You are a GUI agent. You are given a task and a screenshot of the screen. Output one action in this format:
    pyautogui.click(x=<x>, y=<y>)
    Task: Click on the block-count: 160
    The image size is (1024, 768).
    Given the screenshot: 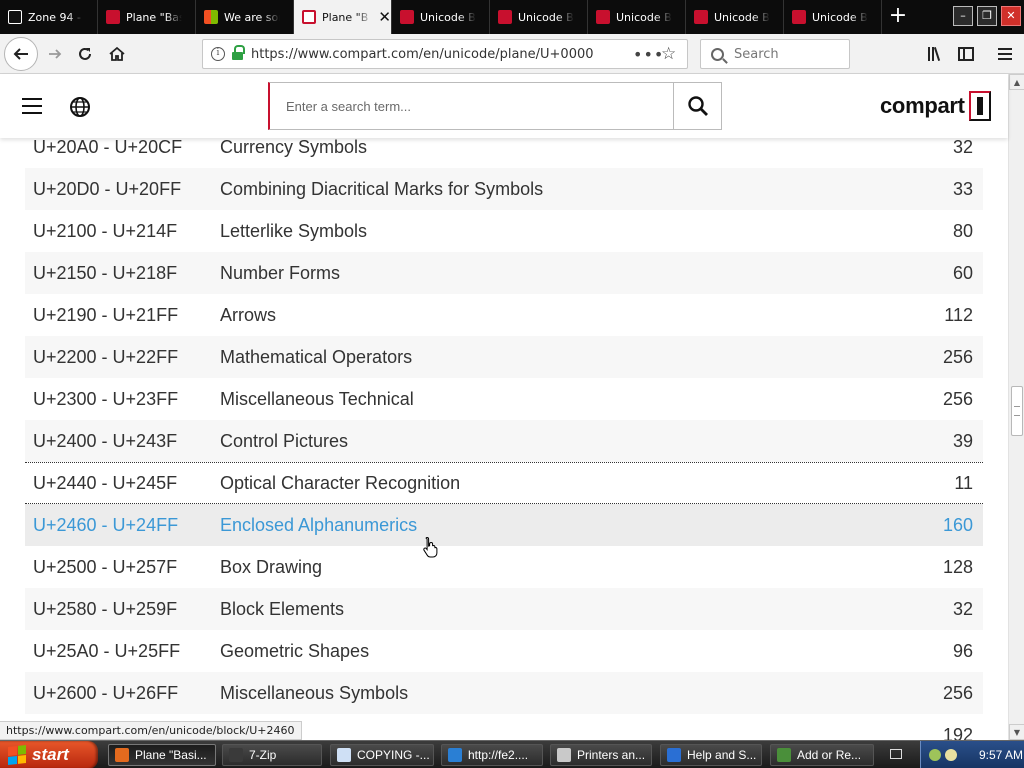 What is the action you would take?
    pyautogui.click(x=957, y=524)
    